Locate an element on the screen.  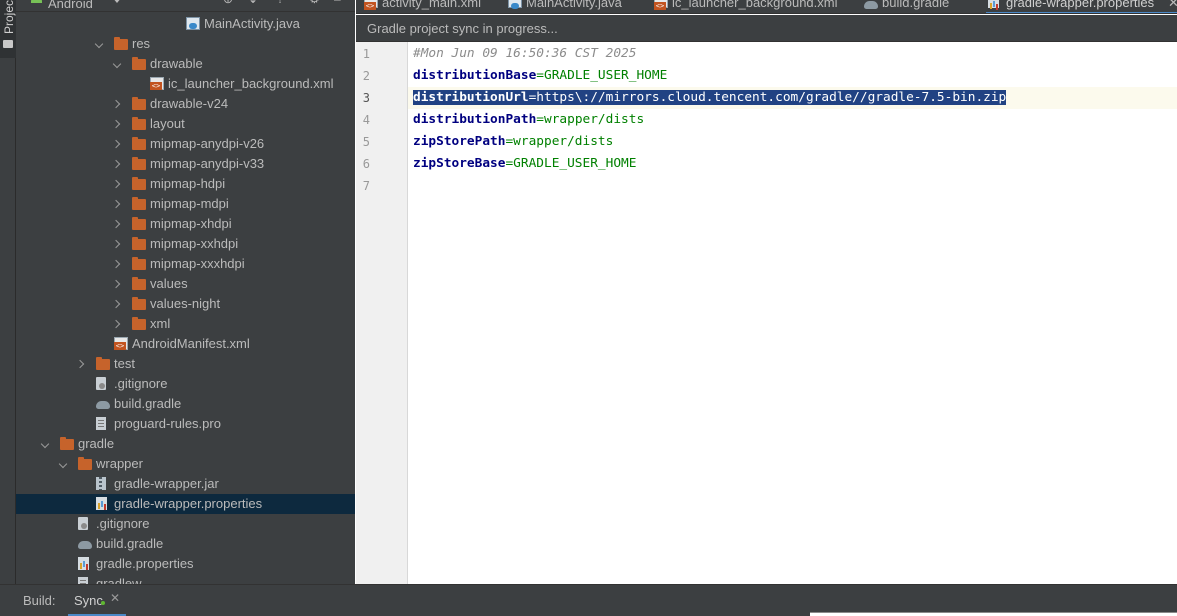
tree-item-label: mipmap-hdpi is located at coordinates (188, 183).